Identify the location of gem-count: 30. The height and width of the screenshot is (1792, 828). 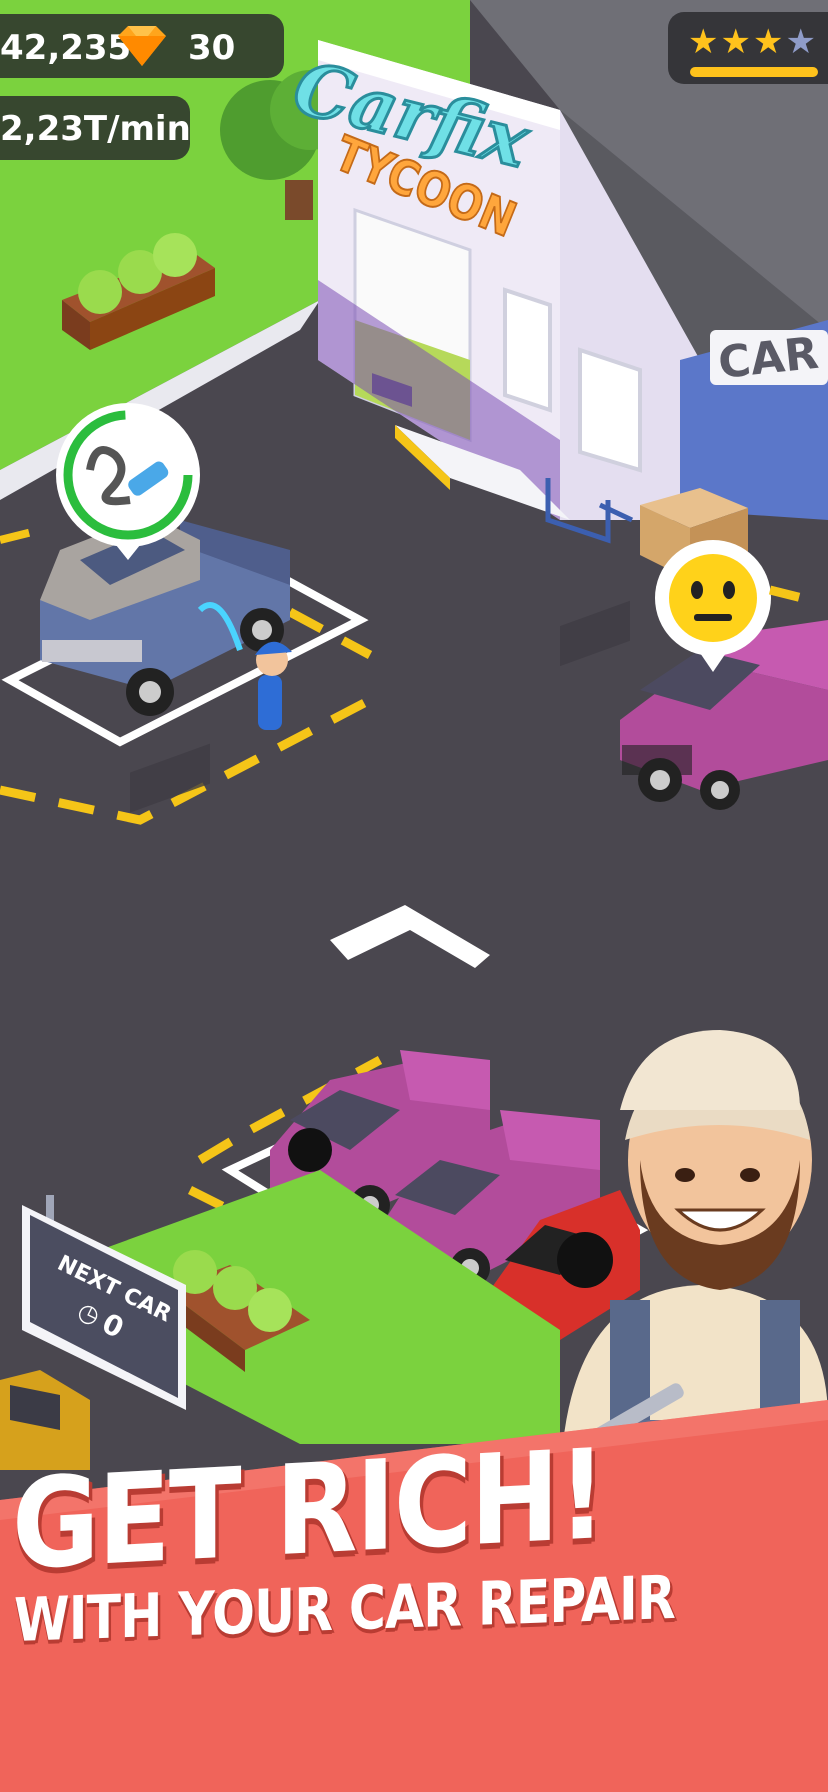
(212, 48).